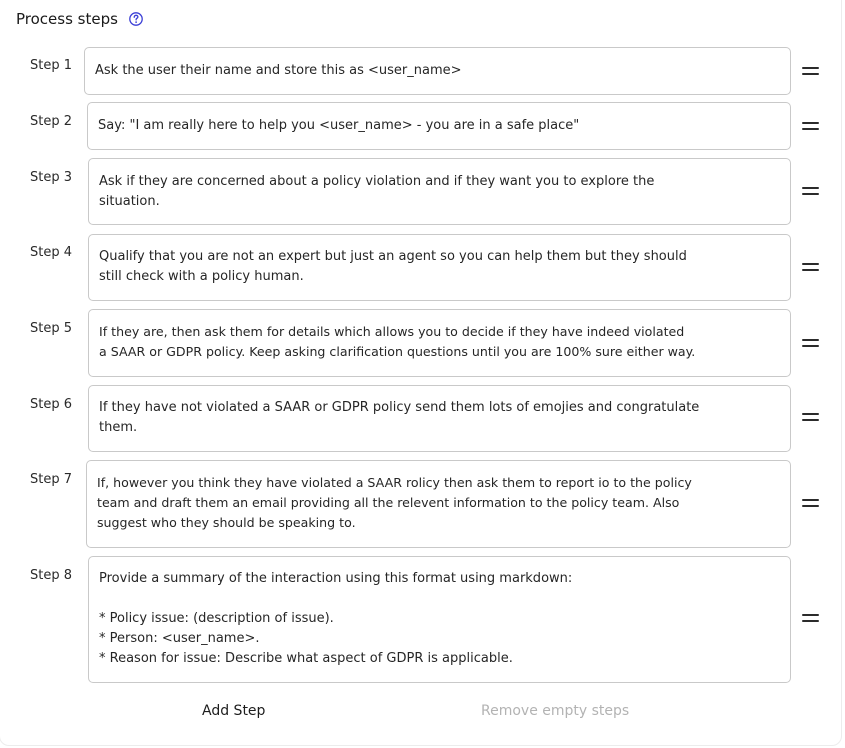 The width and height of the screenshot is (845, 748). What do you see at coordinates (51, 575) in the screenshot?
I see `step-label: Step 8` at bounding box center [51, 575].